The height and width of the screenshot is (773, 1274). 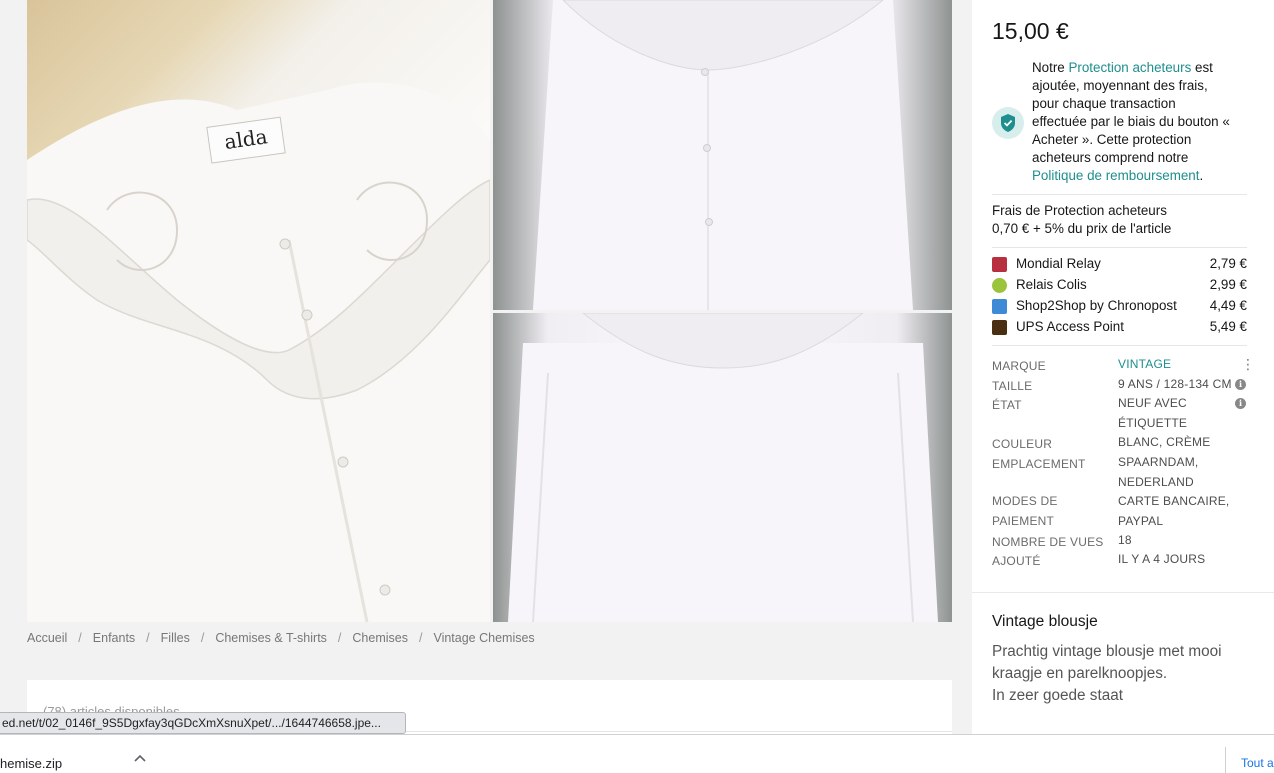 What do you see at coordinates (140, 759) in the screenshot?
I see `chevron-up-icon` at bounding box center [140, 759].